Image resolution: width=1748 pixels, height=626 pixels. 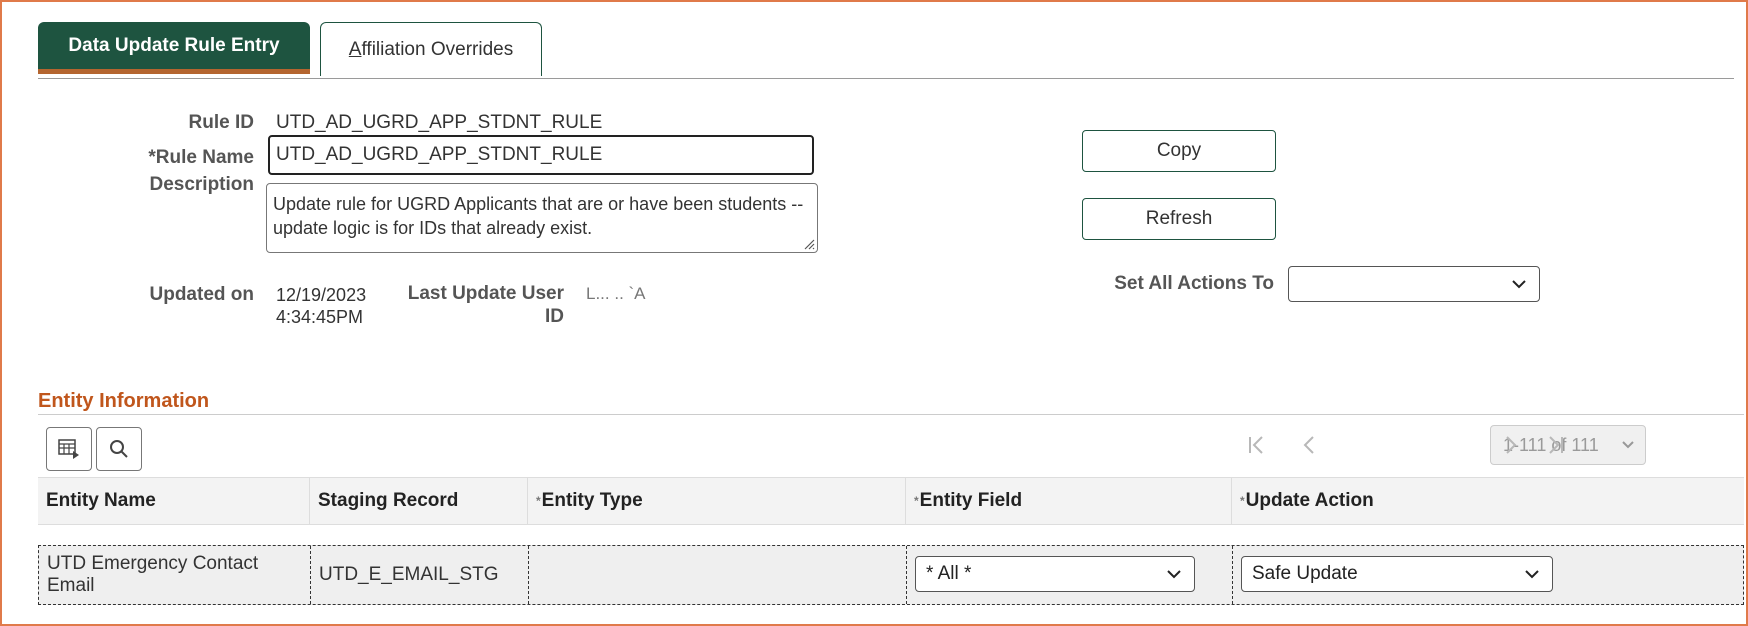 What do you see at coordinates (1397, 574) in the screenshot?
I see `update-action-select: Safe Update` at bounding box center [1397, 574].